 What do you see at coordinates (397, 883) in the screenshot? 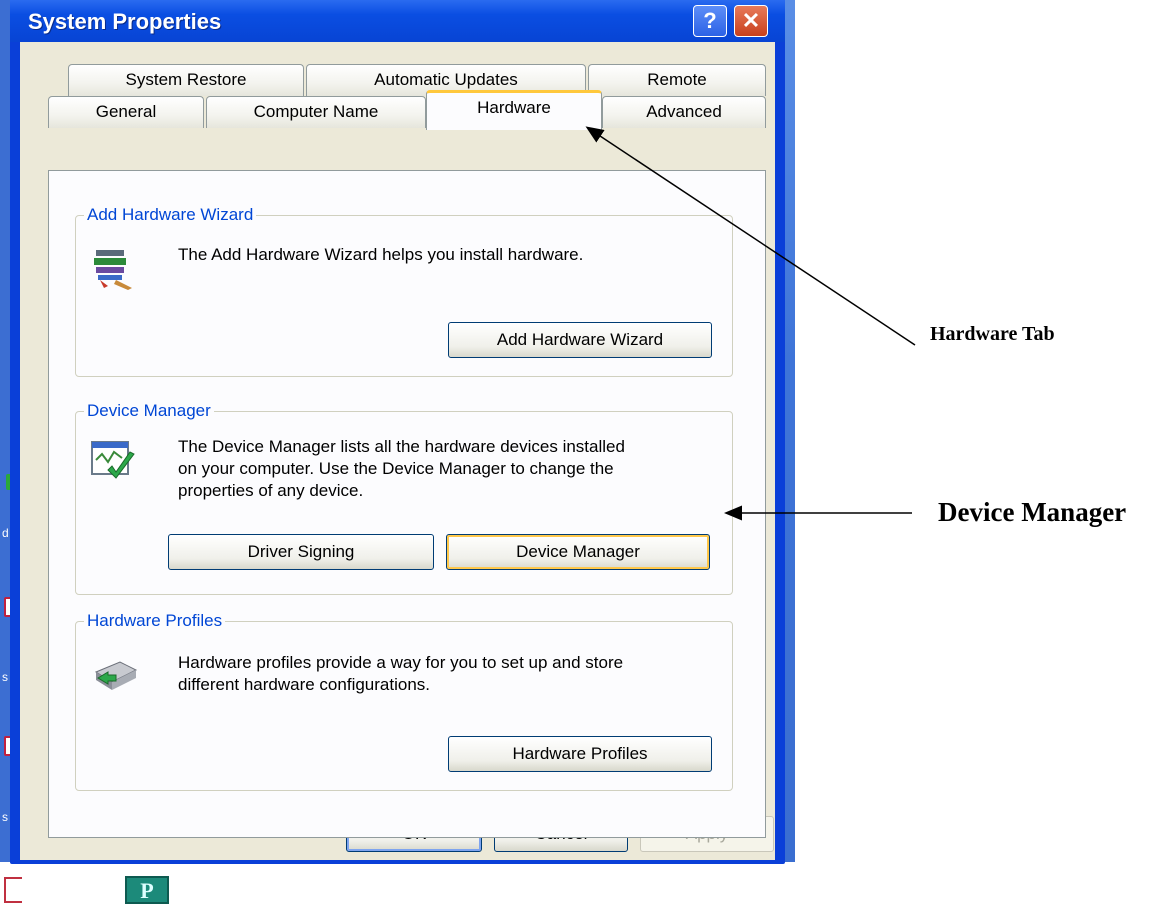
I see `desktop-bottom-area` at bounding box center [397, 883].